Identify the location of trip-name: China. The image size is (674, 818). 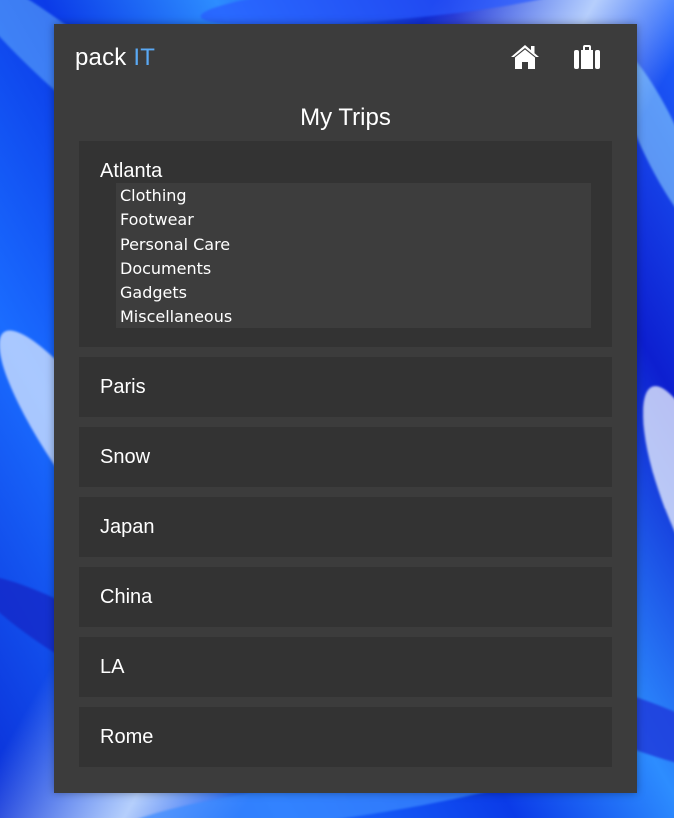
(126, 597).